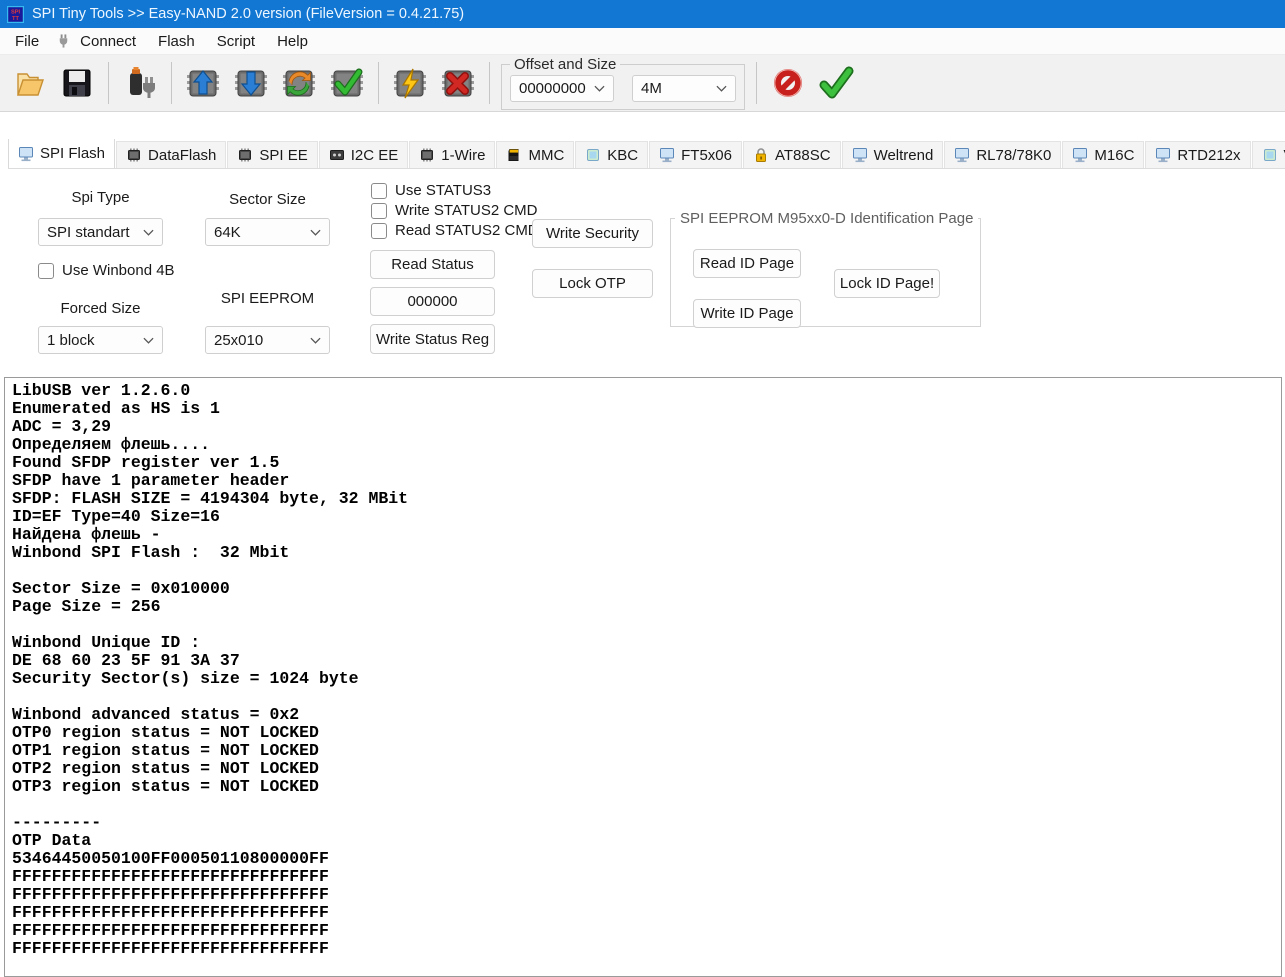 This screenshot has height=977, width=1285. I want to click on menu-help: Help, so click(292, 41).